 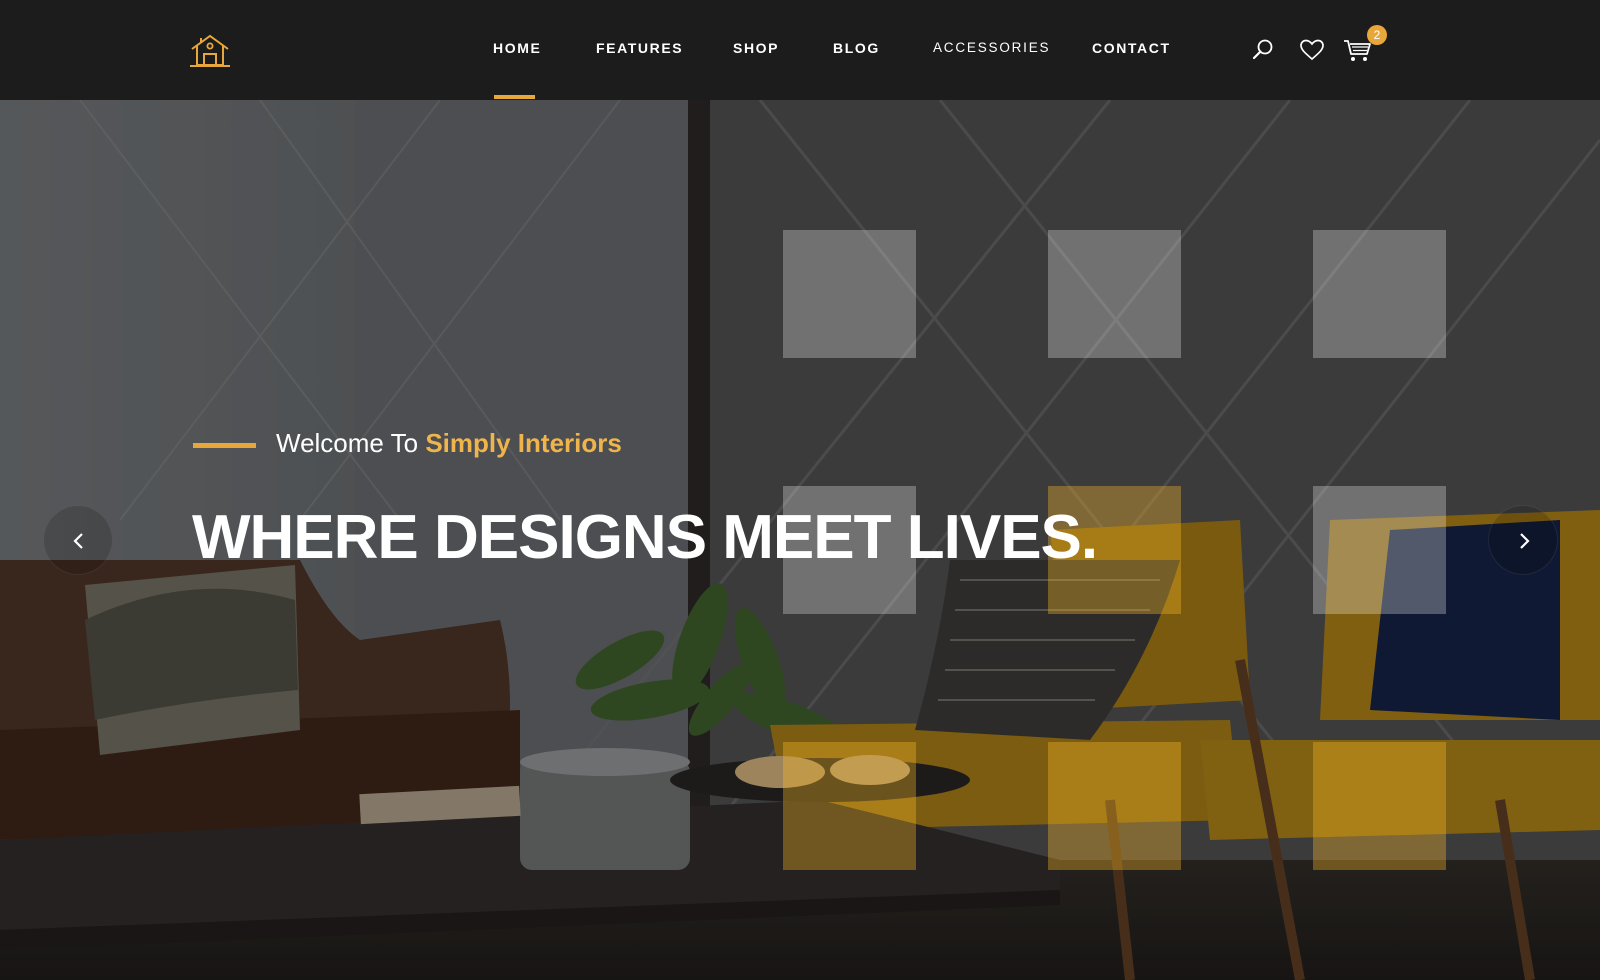 I want to click on welcome-accent-line, so click(x=224, y=445).